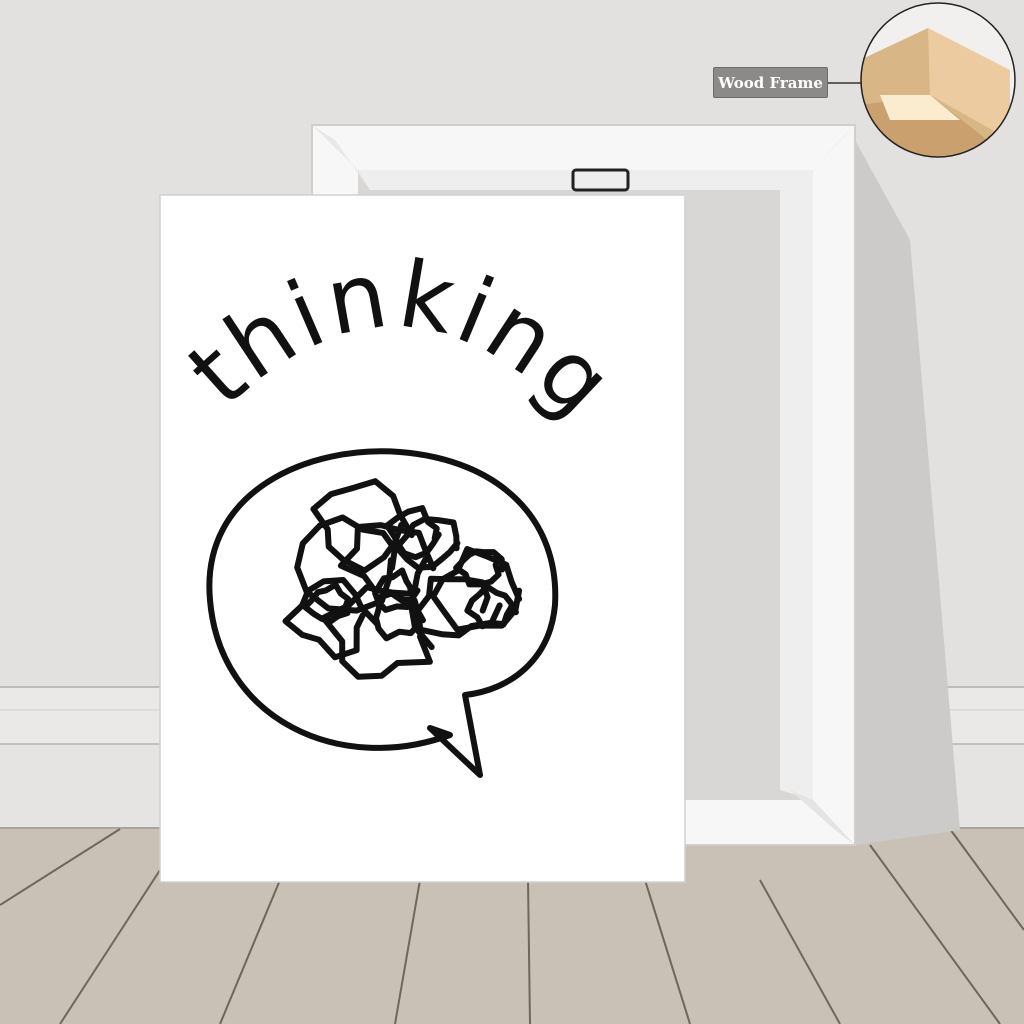 This screenshot has width=1024, height=1024. Describe the element at coordinates (770, 82) in the screenshot. I see `wood-frame-label: Wood Frame` at that location.